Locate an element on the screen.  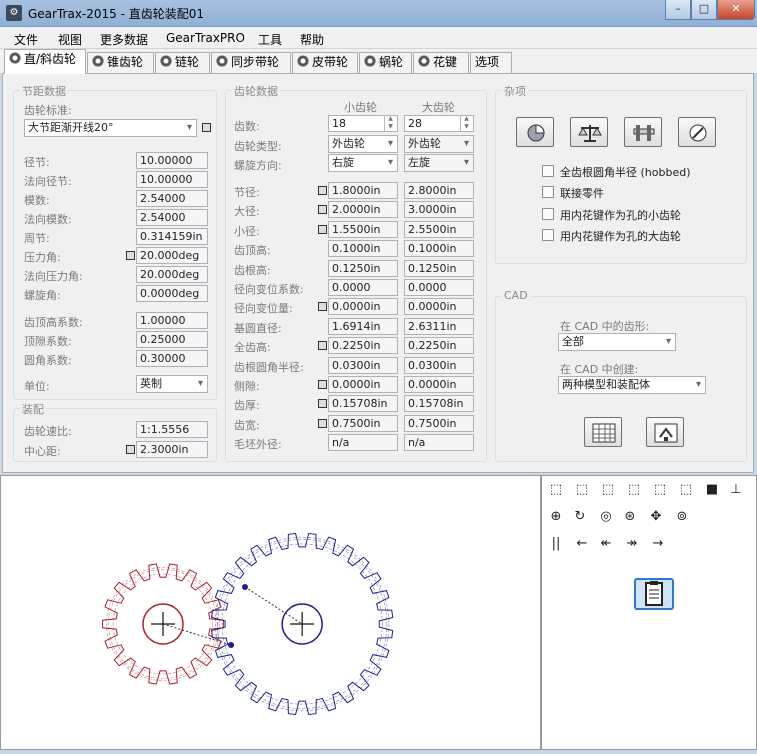
normal-pressure-angle-field: 20.000deg is located at coordinates (172, 274).